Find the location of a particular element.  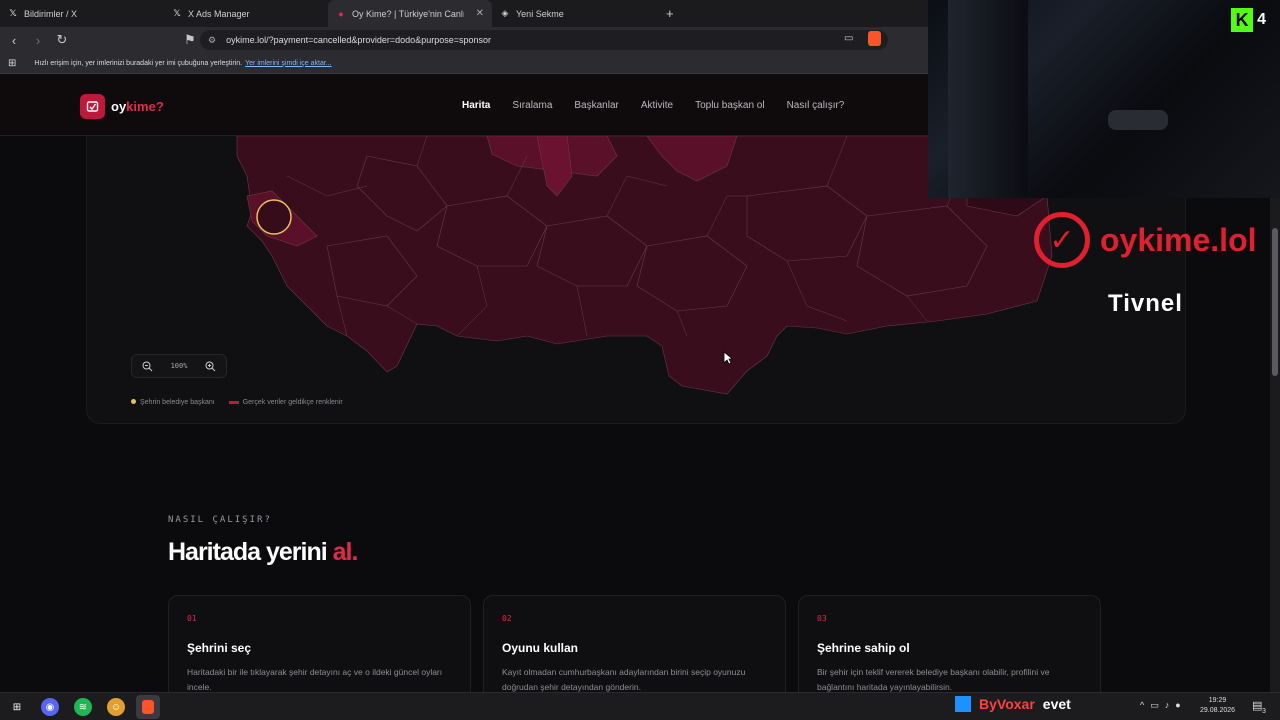

brand-name: oykime.lol is located at coordinates (1178, 239).